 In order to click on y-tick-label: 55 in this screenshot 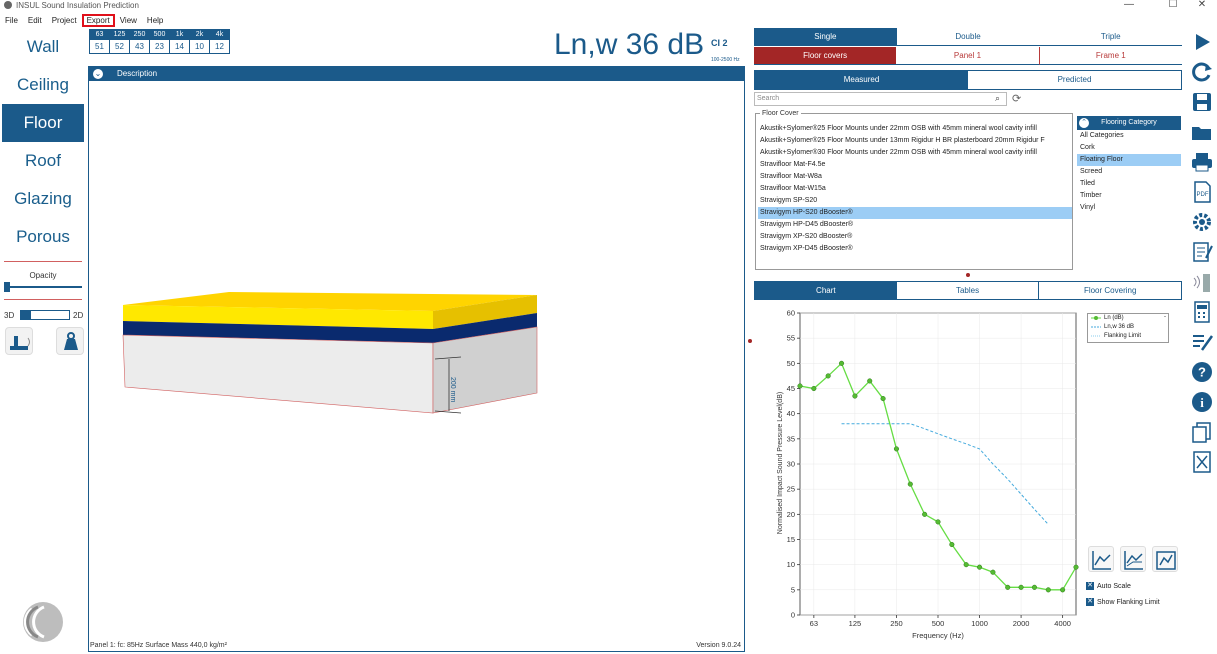, I will do `click(791, 338)`.